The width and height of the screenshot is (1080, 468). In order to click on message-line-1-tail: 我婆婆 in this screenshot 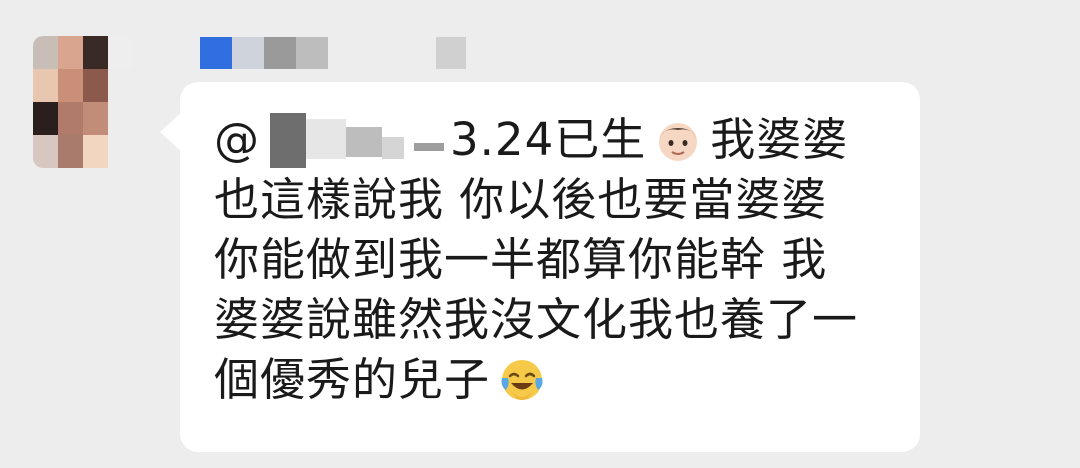, I will do `click(779, 139)`.